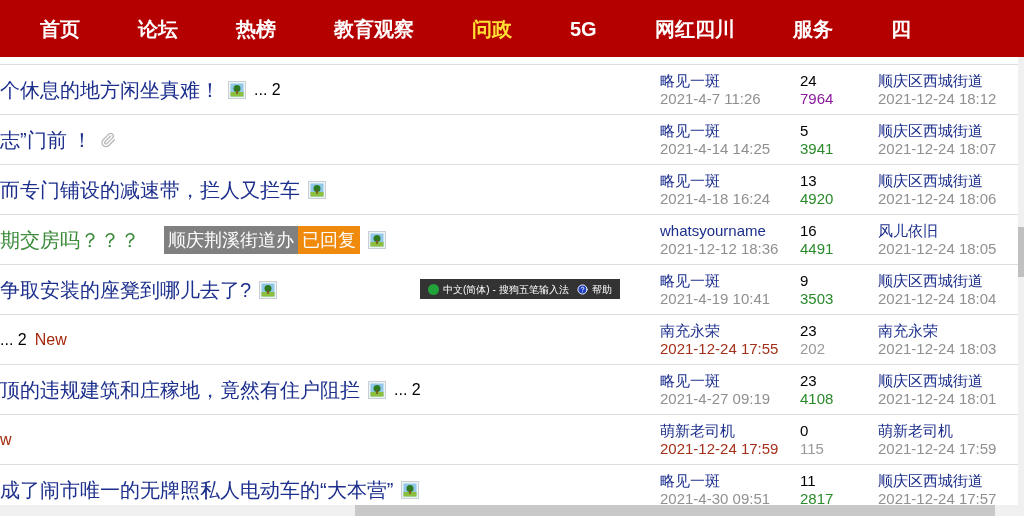 The height and width of the screenshot is (516, 1024). Describe the element at coordinates (817, 298) in the screenshot. I see `view-count: 3503` at that location.